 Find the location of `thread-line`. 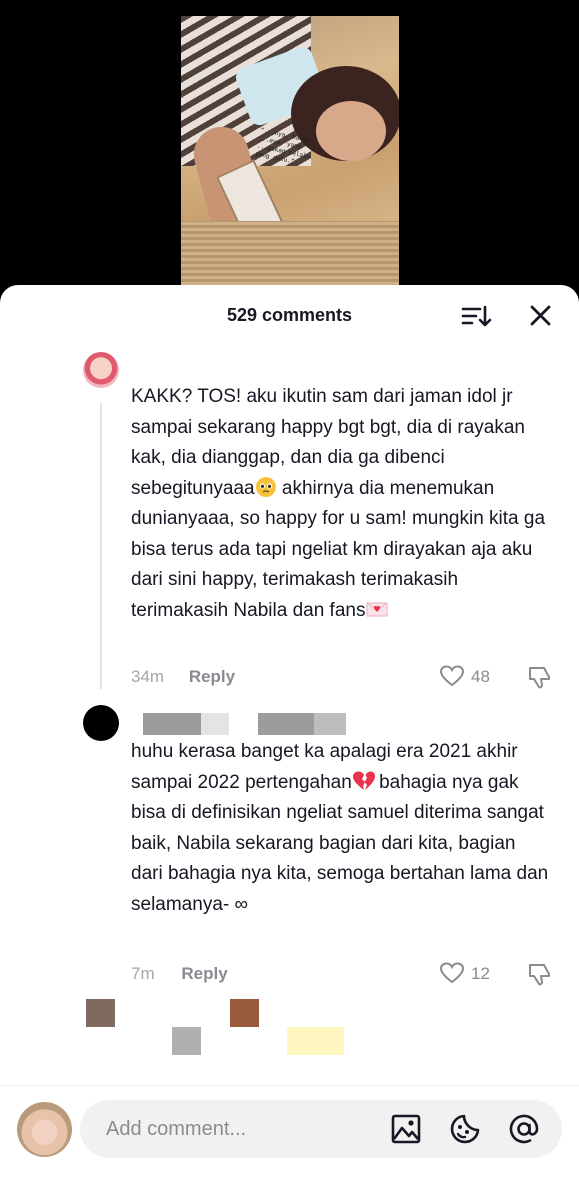

thread-line is located at coordinates (101, 546).